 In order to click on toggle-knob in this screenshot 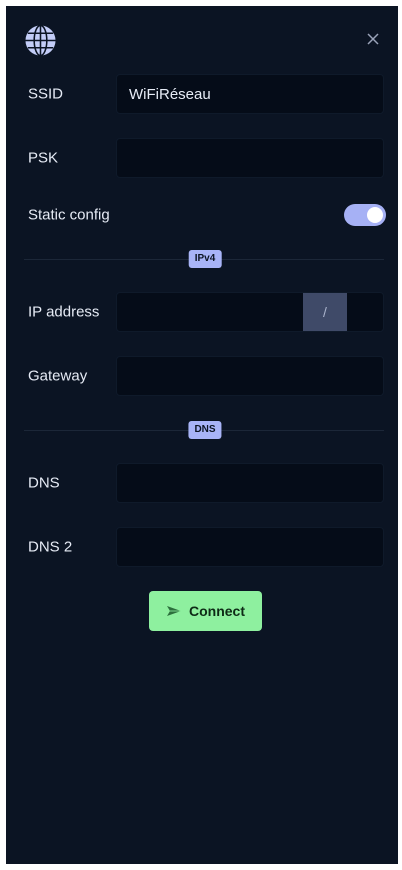, I will do `click(375, 215)`.